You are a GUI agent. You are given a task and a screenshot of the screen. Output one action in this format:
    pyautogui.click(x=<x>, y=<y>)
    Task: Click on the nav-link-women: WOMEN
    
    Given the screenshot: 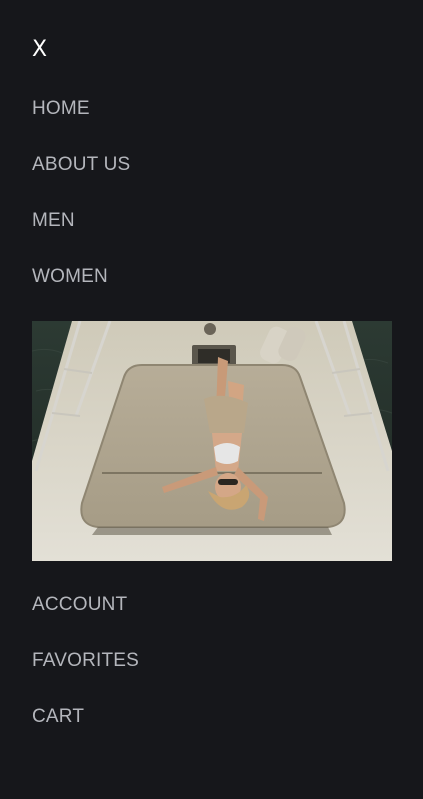 What is the action you would take?
    pyautogui.click(x=70, y=277)
    